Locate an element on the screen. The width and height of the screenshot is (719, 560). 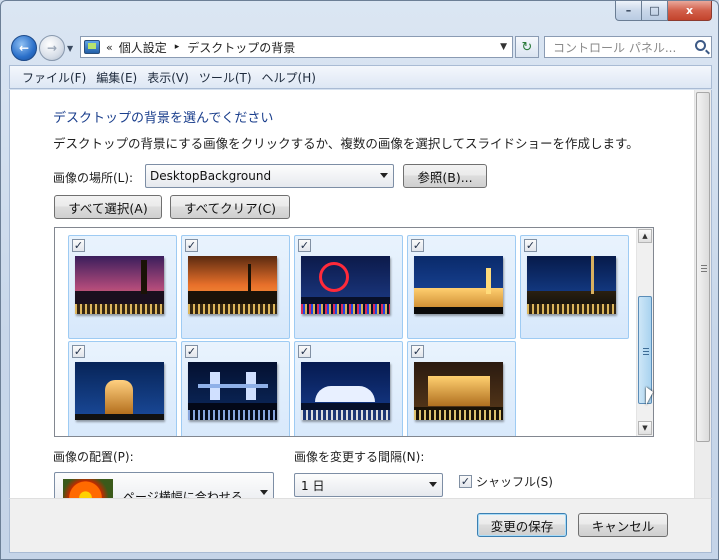
position-value: ページ横幅に合わせる is located at coordinates (183, 494).